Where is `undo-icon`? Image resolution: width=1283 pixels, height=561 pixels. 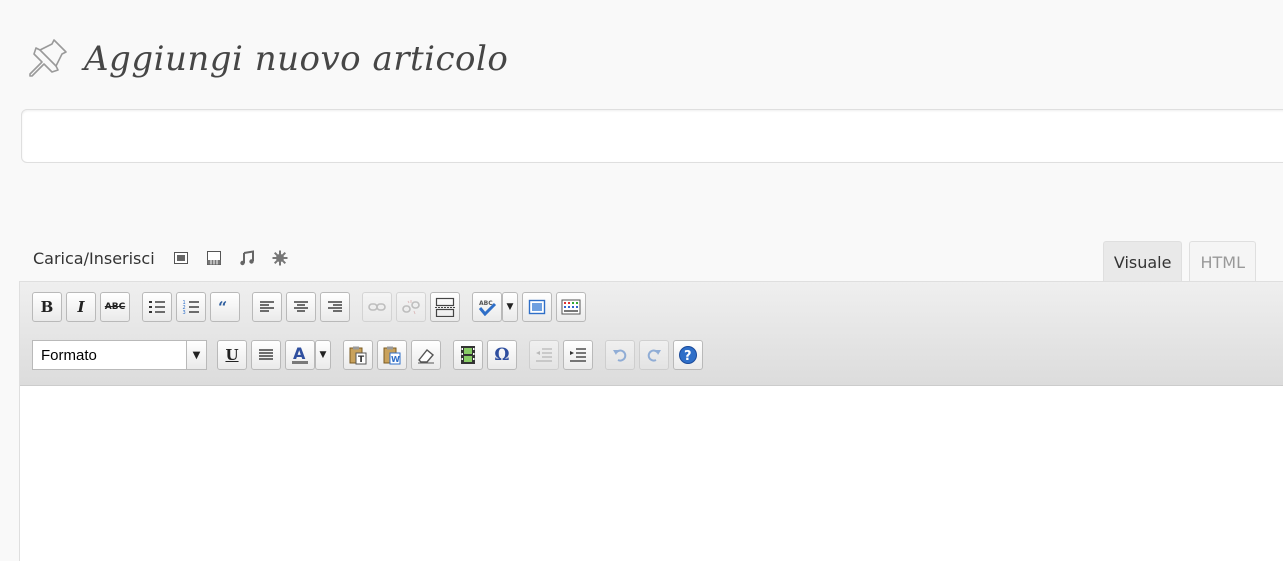 undo-icon is located at coordinates (620, 355).